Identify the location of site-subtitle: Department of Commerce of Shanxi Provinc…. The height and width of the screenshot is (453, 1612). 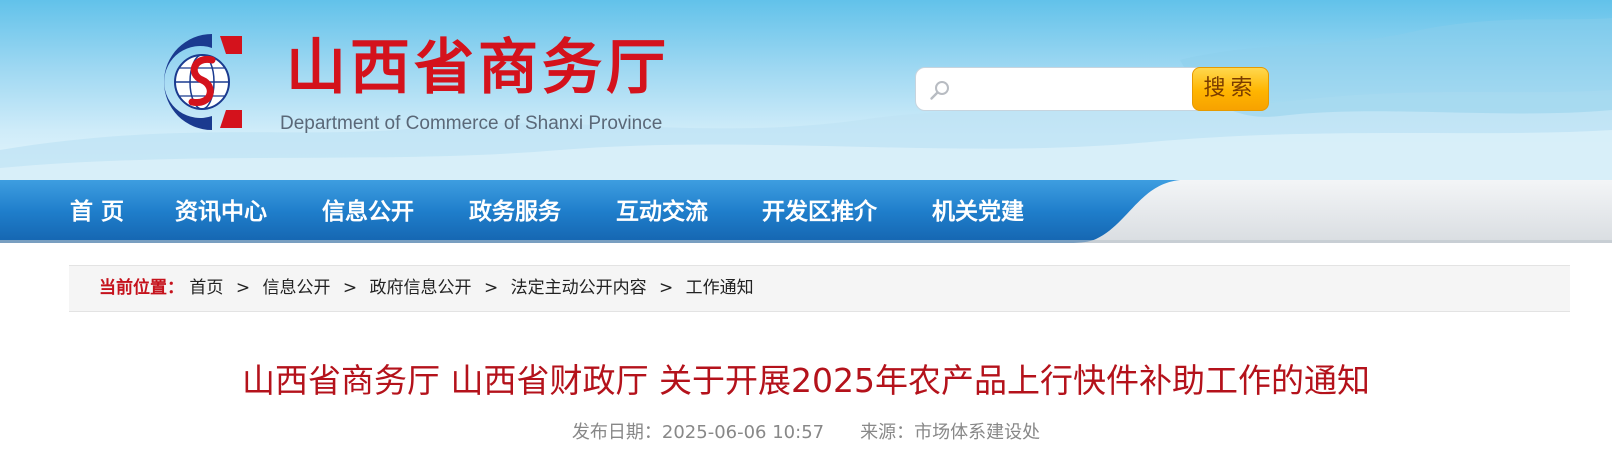
(471, 123).